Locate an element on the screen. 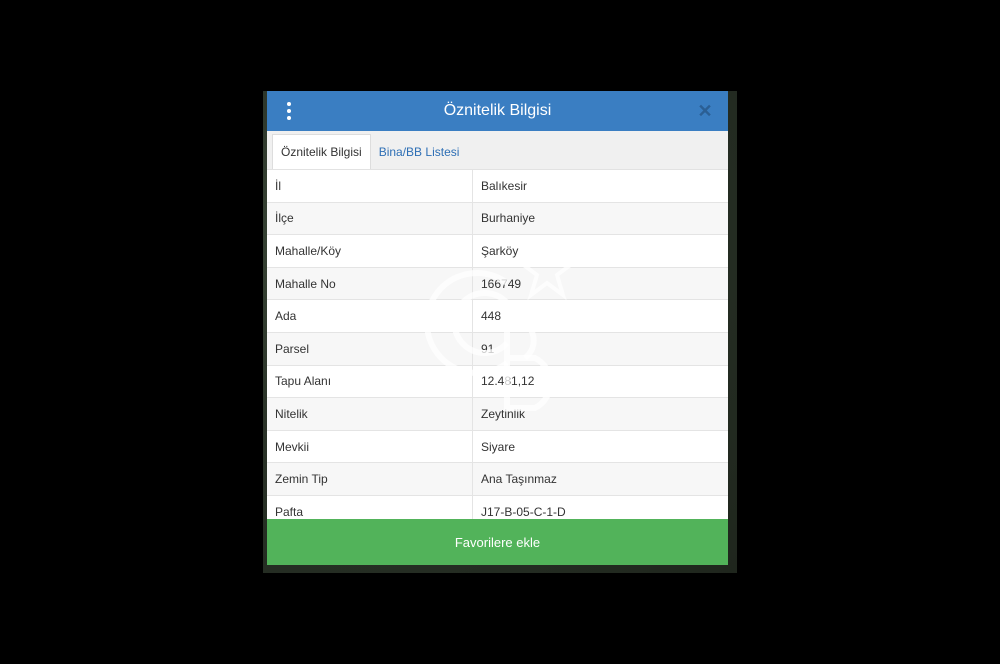 This screenshot has width=1000, height=664. dialog-header: Öznitelik Bilgisi ✕ is located at coordinates (497, 111).